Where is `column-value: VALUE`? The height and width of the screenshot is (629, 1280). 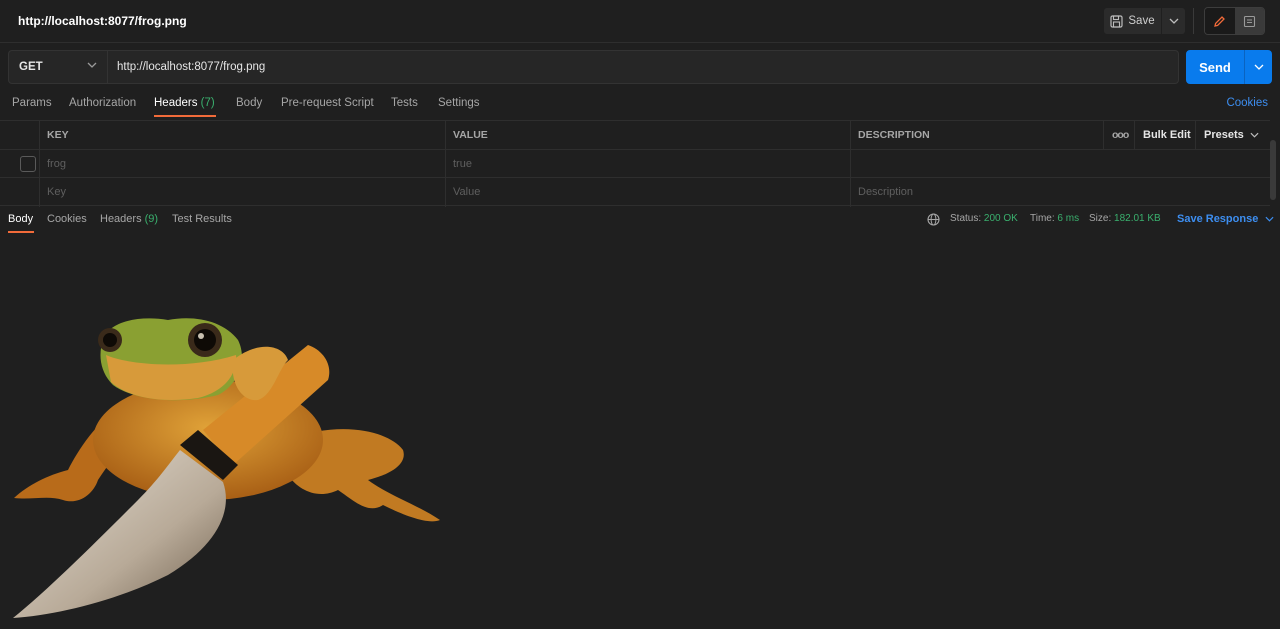
column-value: VALUE is located at coordinates (470, 135).